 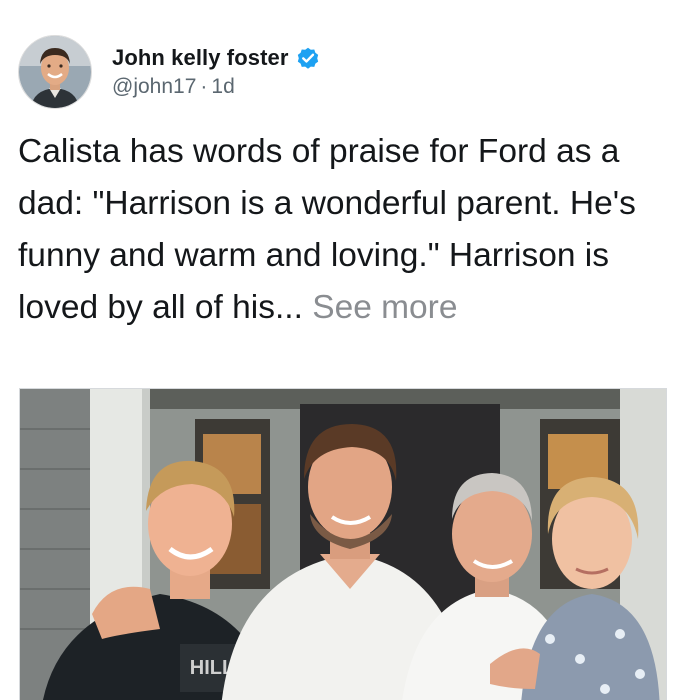 I want to click on author-name: John kelly foster, so click(x=200, y=58).